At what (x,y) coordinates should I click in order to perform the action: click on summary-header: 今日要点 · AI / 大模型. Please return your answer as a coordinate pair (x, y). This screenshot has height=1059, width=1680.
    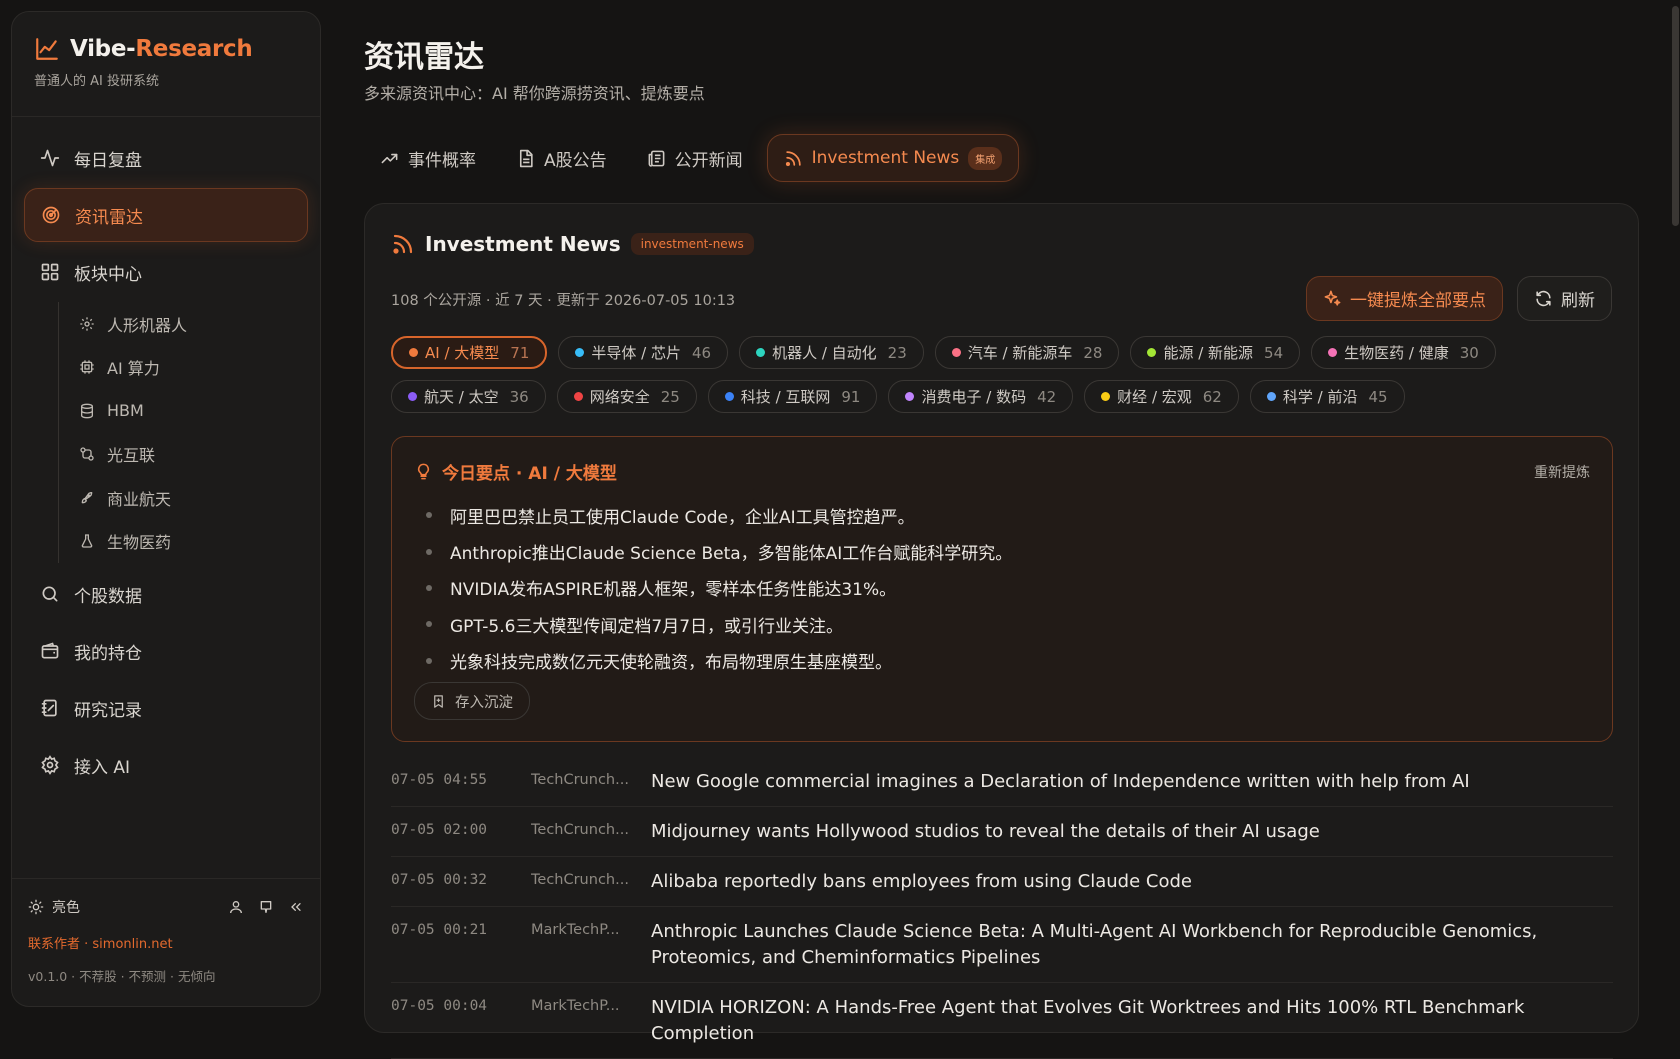
    Looking at the image, I should click on (515, 471).